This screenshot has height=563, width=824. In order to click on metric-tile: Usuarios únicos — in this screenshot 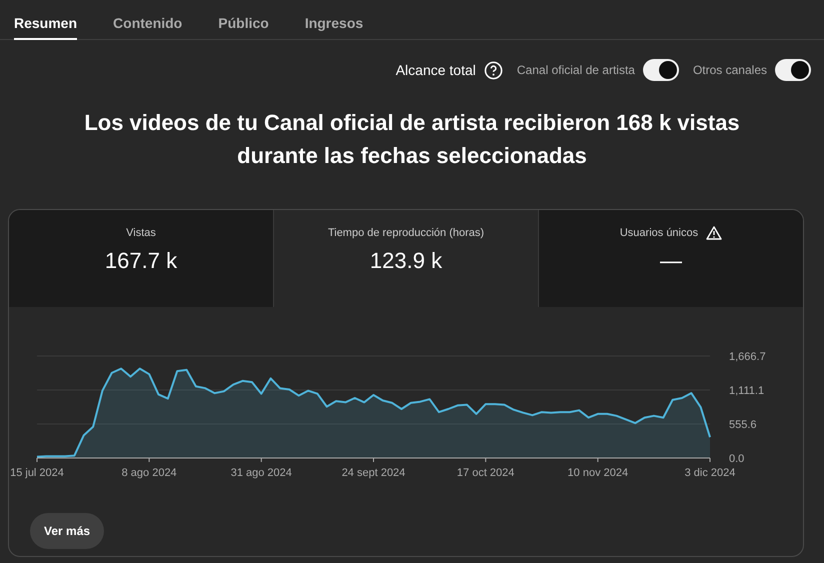, I will do `click(671, 258)`.